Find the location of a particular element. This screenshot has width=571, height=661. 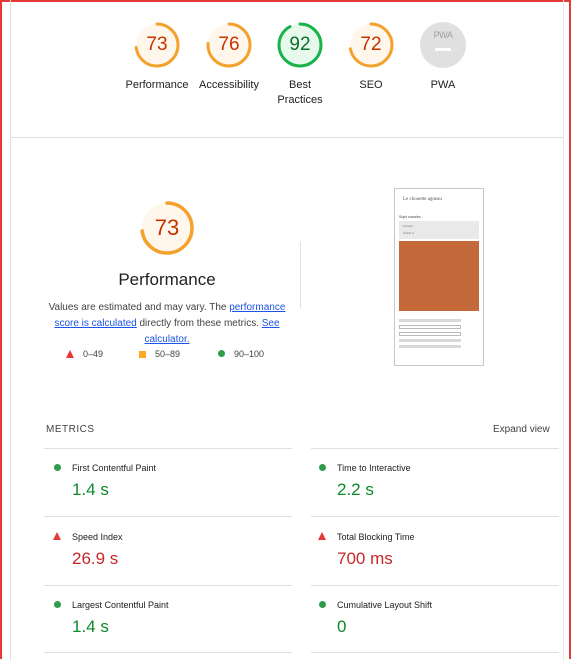

pwa-badge-dash is located at coordinates (443, 49).